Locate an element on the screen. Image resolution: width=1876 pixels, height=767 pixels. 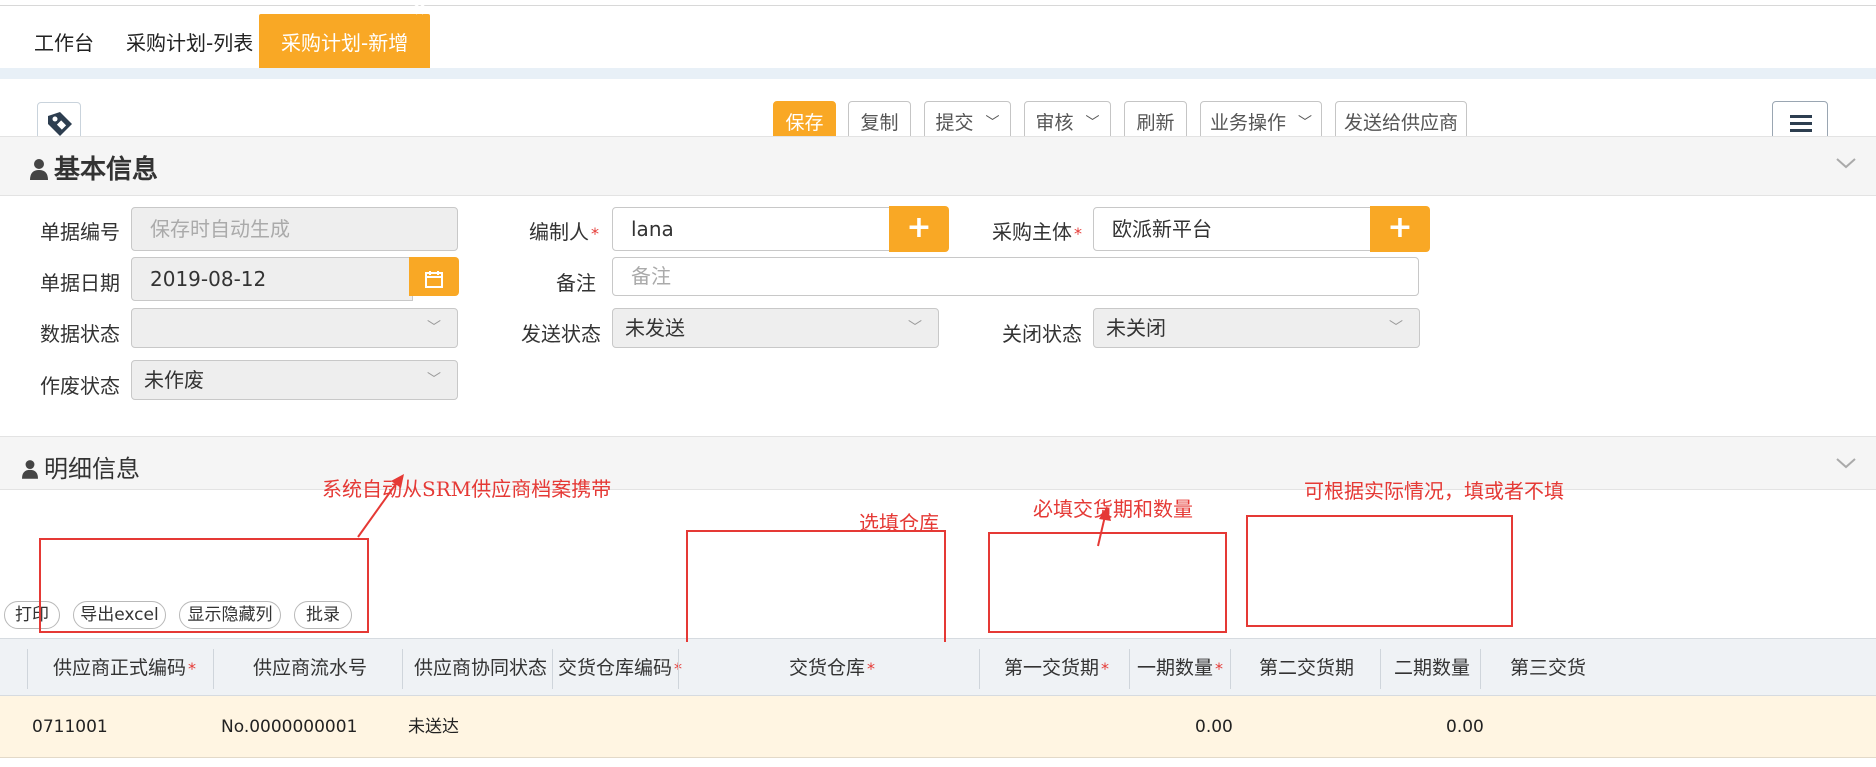
annotation-arrows is located at coordinates (734, 510).